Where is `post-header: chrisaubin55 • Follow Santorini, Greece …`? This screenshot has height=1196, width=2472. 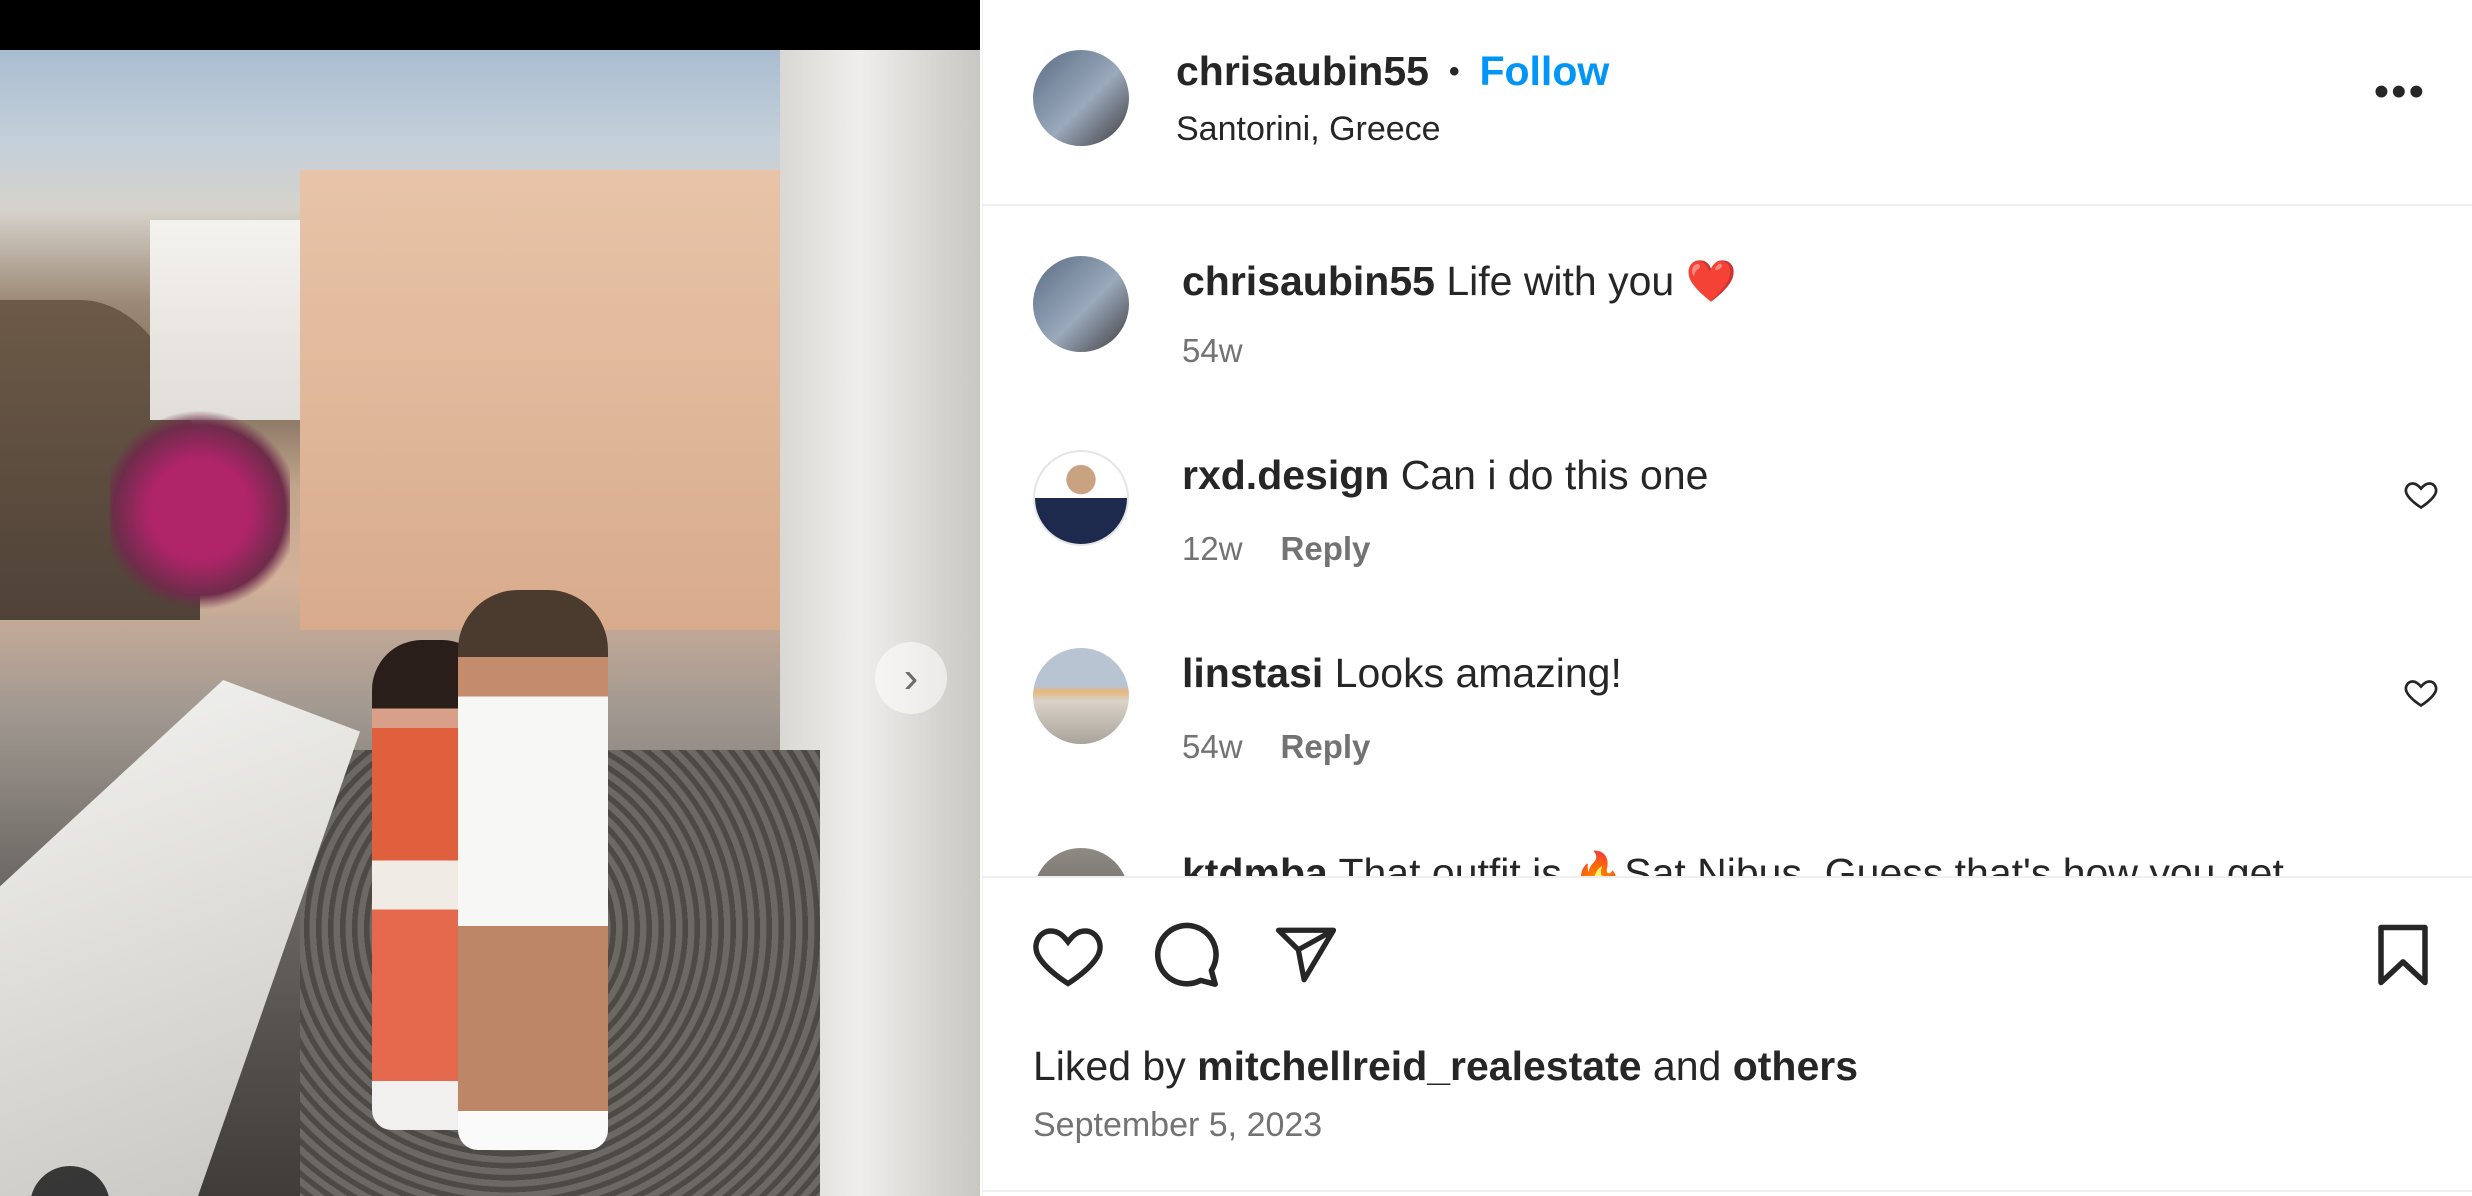 post-header: chrisaubin55 • Follow Santorini, Greece … is located at coordinates (1727, 103).